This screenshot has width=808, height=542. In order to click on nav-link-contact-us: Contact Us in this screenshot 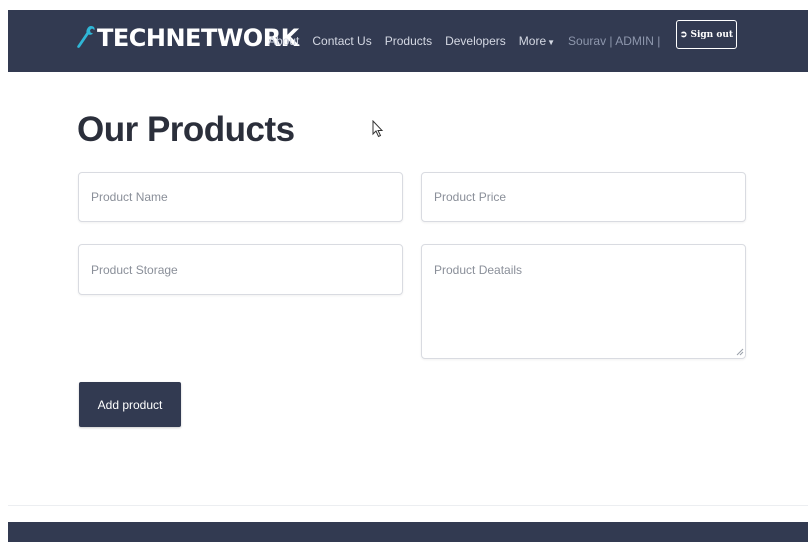, I will do `click(341, 41)`.